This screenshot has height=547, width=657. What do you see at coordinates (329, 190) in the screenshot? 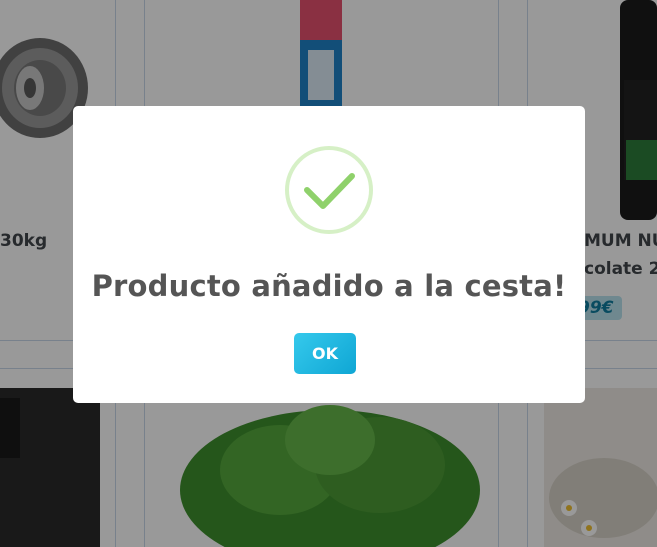
I see `check-success-icon` at bounding box center [329, 190].